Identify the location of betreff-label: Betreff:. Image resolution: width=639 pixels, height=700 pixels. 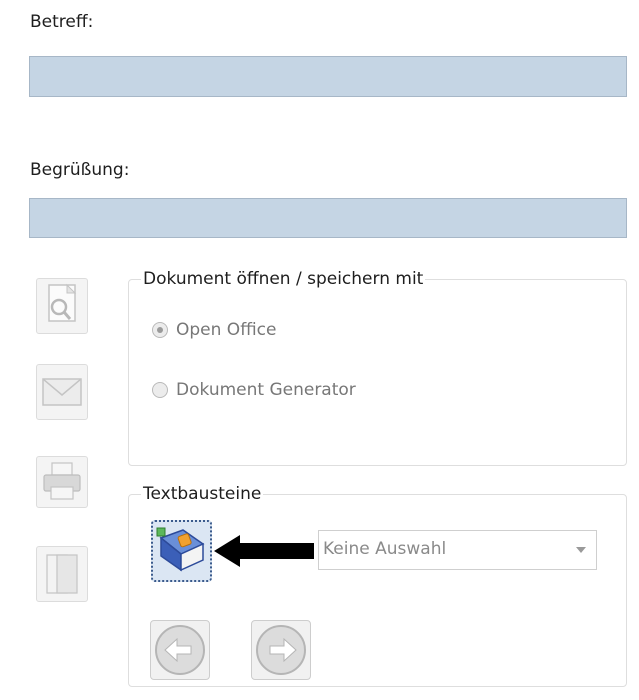
(62, 22).